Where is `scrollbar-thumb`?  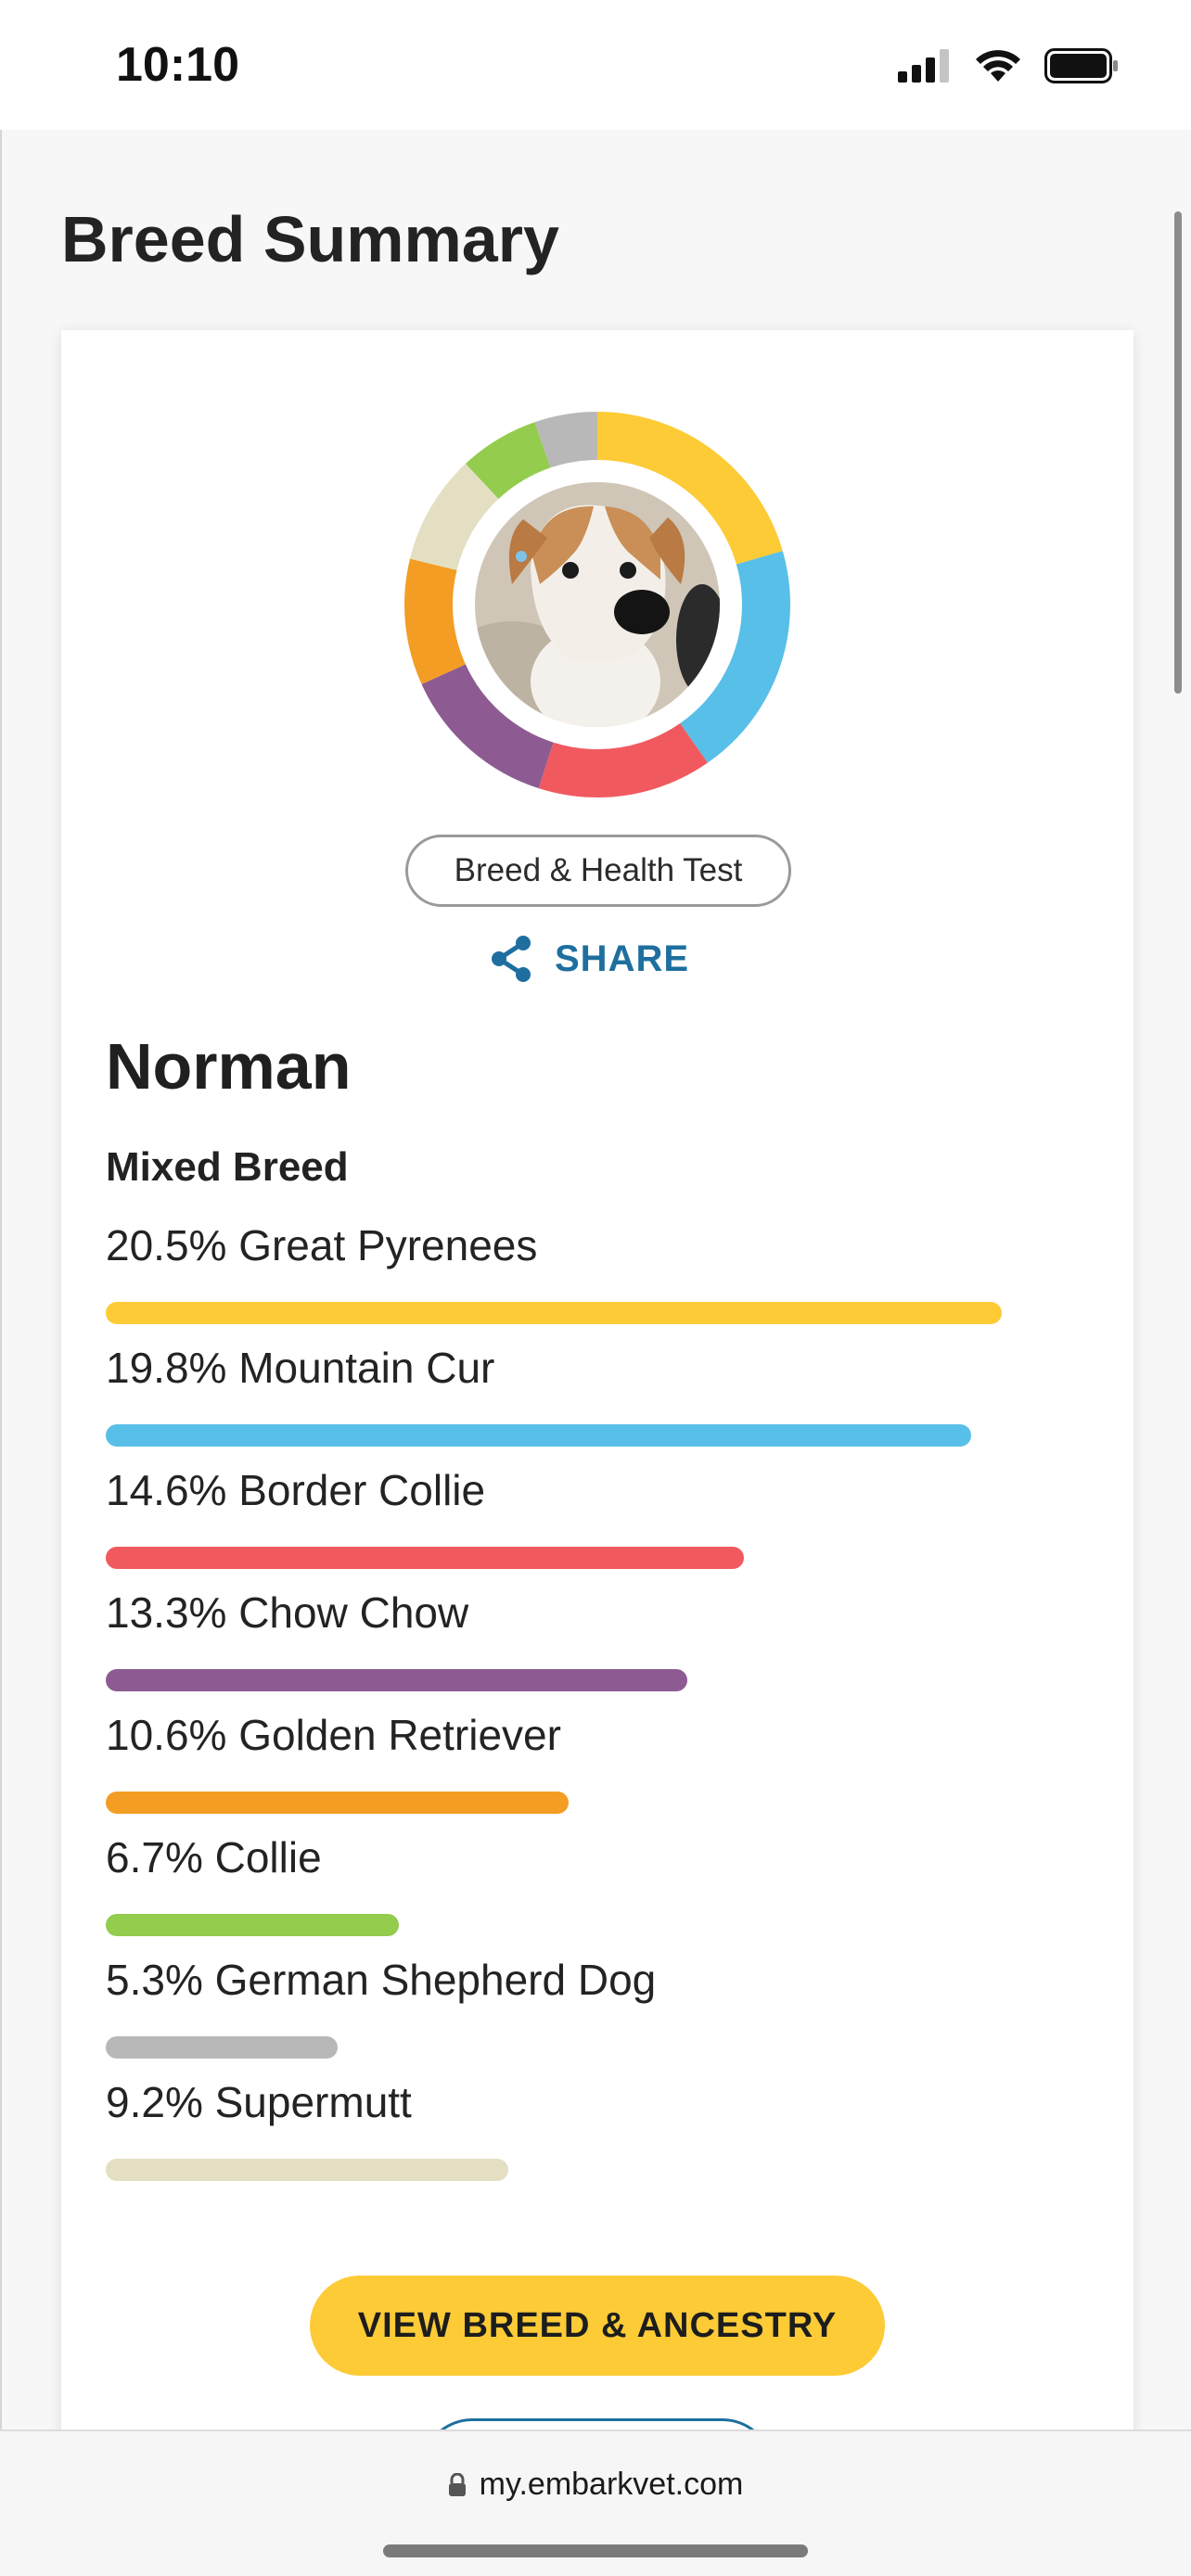
scrollbar-thumb is located at coordinates (1178, 452).